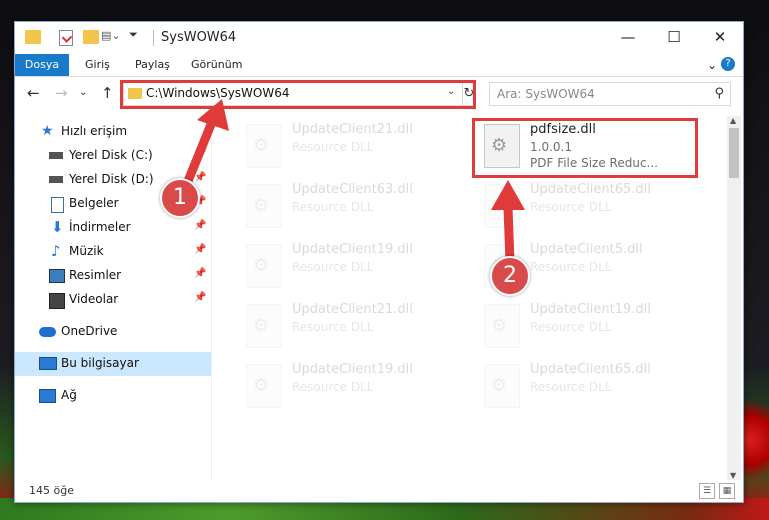 Image resolution: width=769 pixels, height=520 pixels. Describe the element at coordinates (379, 65) in the screenshot. I see `ribbon-tabs: Dosya Giriş Paylaş Görünüm ⌄ ?` at that location.